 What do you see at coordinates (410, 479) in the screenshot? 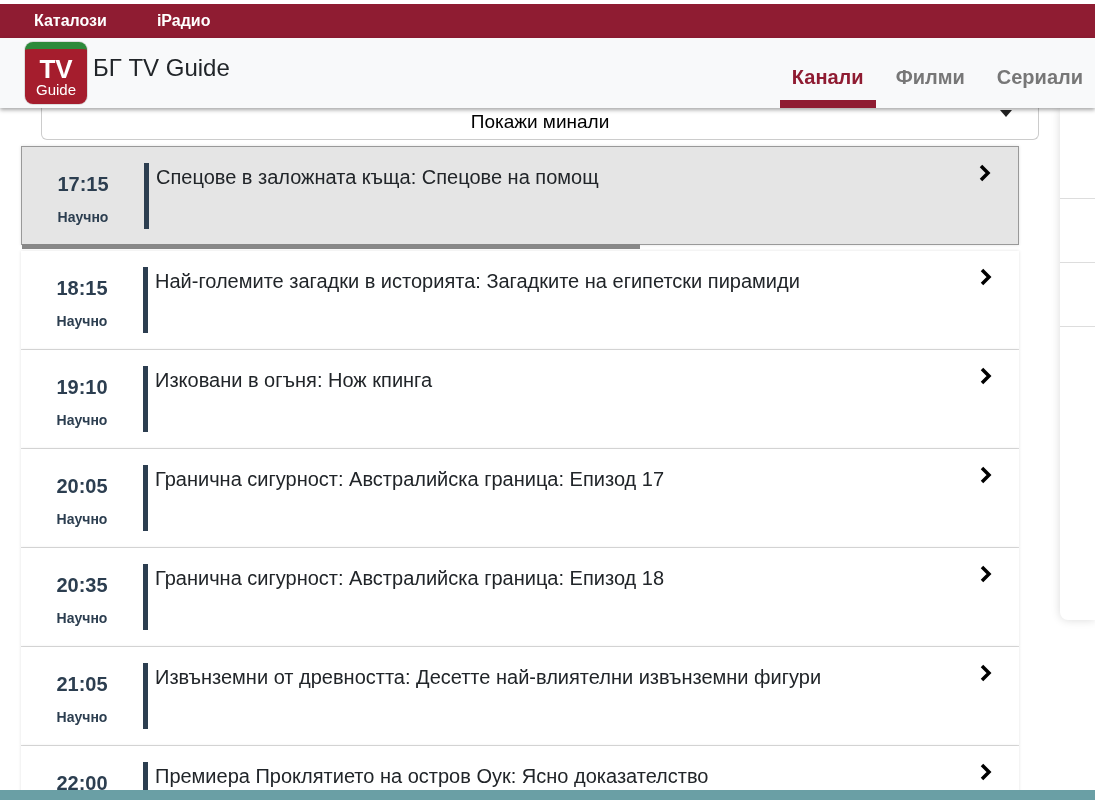
I see `program-title: Гранична сигурност: Австралийска граница: Епизод 17` at bounding box center [410, 479].